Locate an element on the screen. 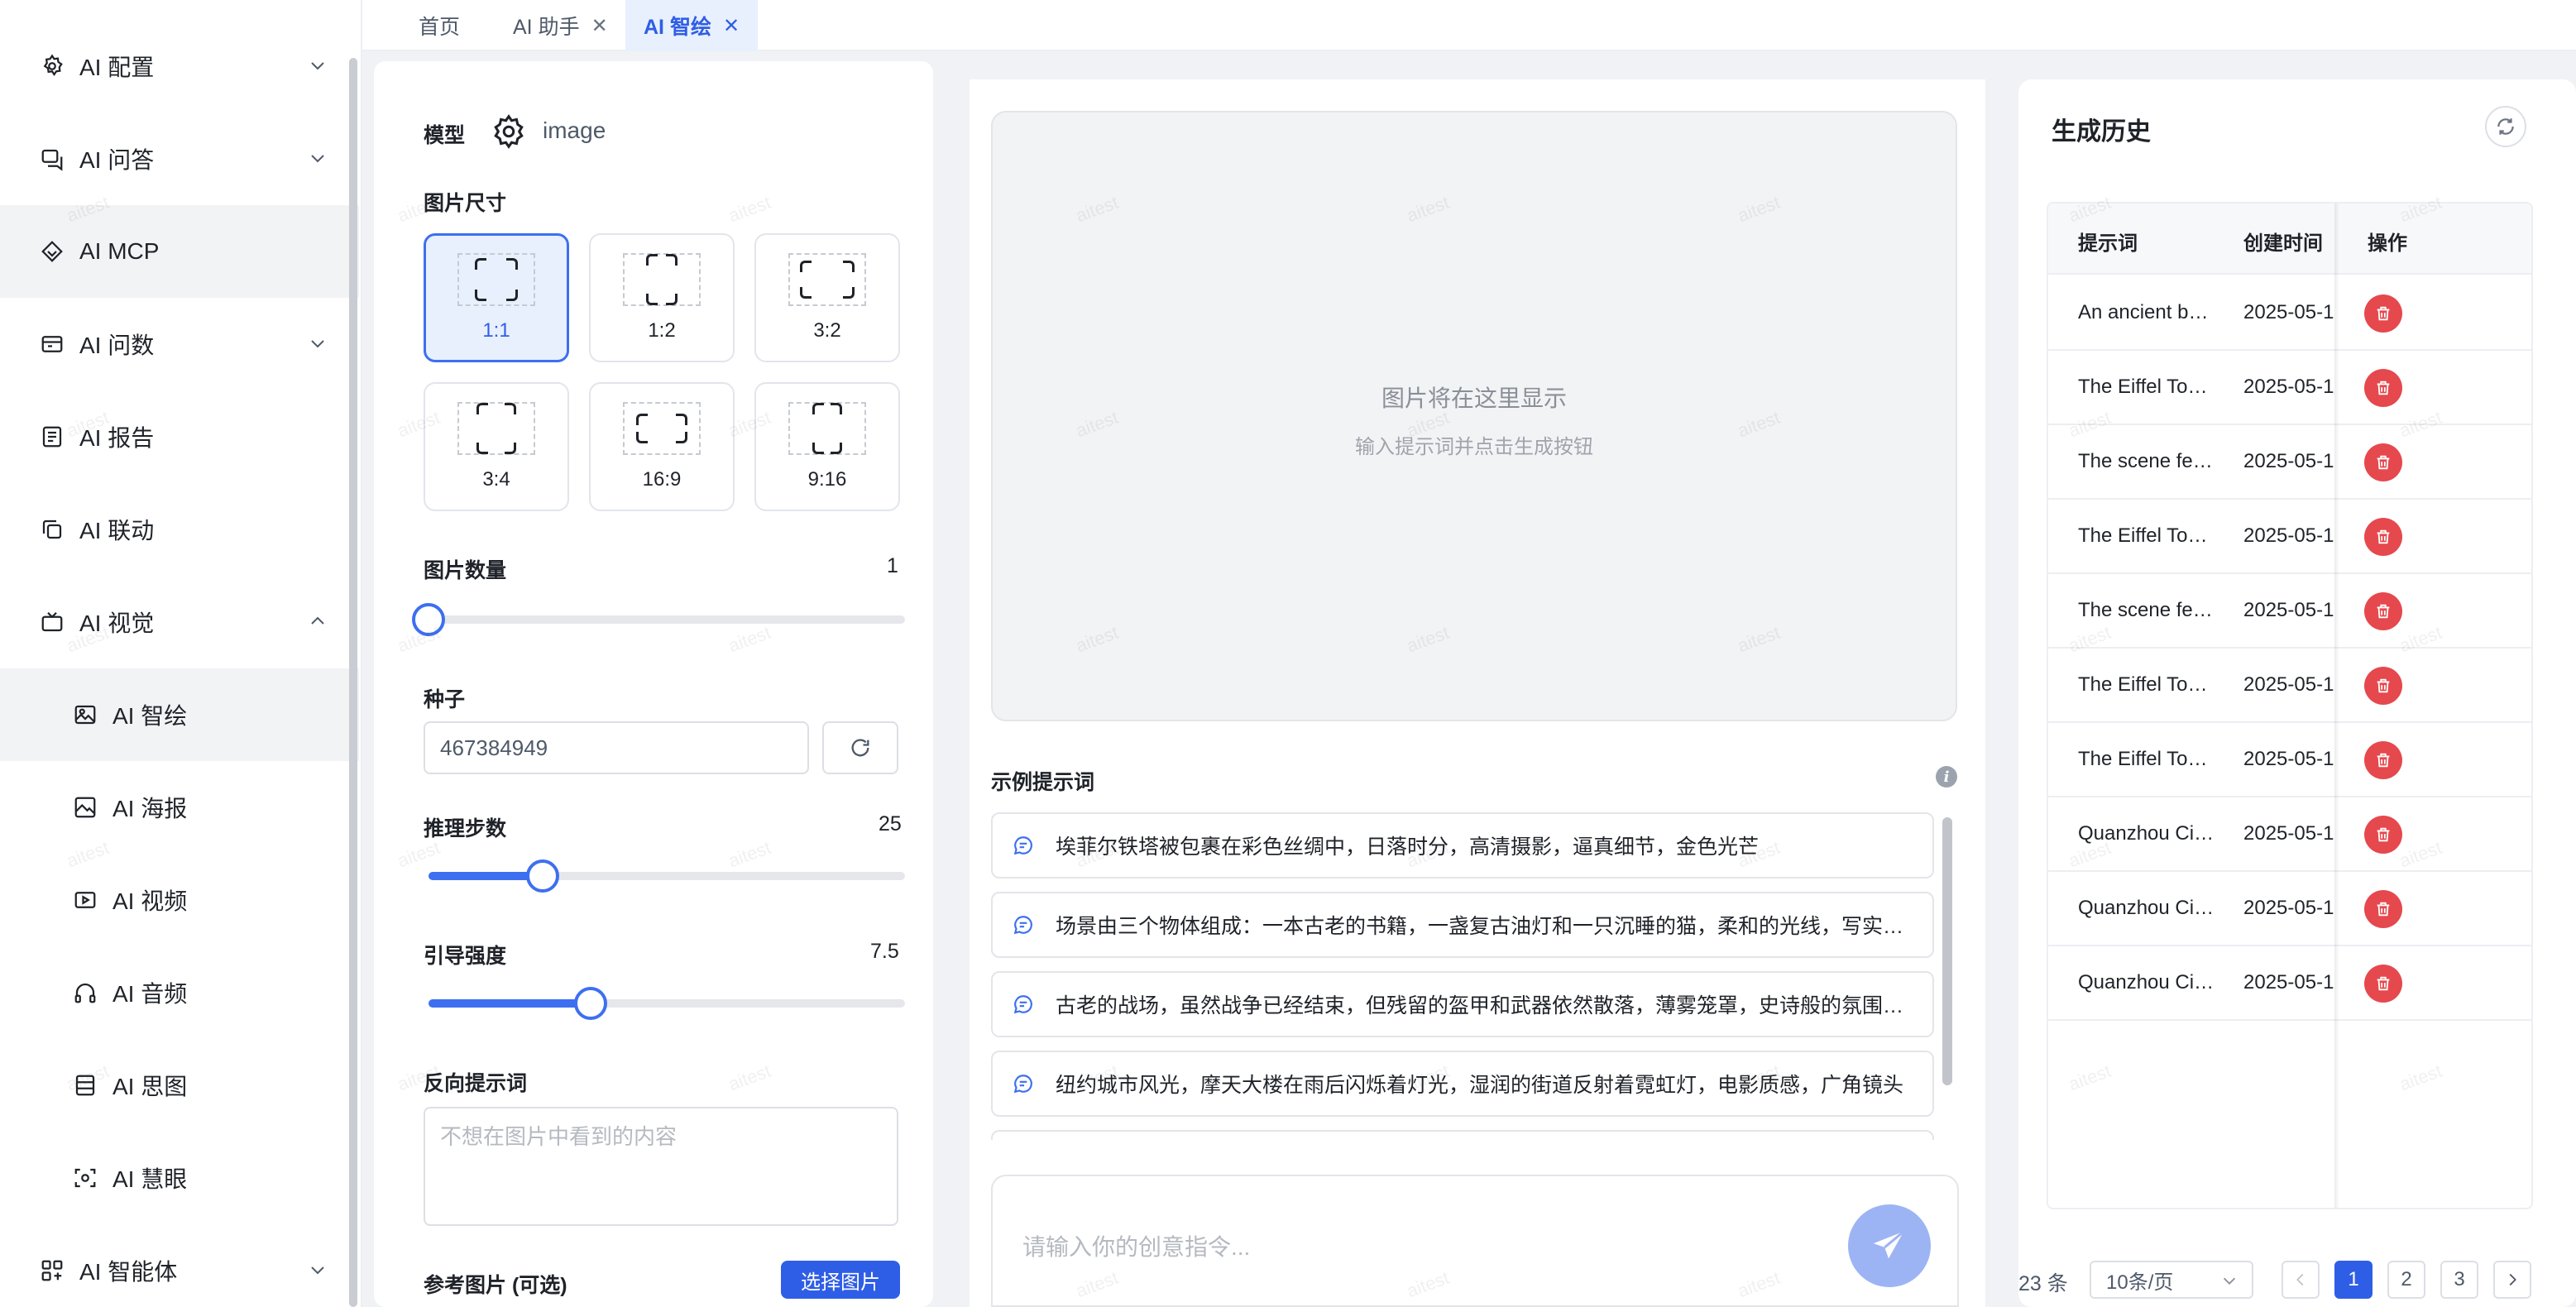 The height and width of the screenshot is (1307, 2576). negative-prompt-textarea: 不想在图片中看到的内容 is located at coordinates (661, 1166).